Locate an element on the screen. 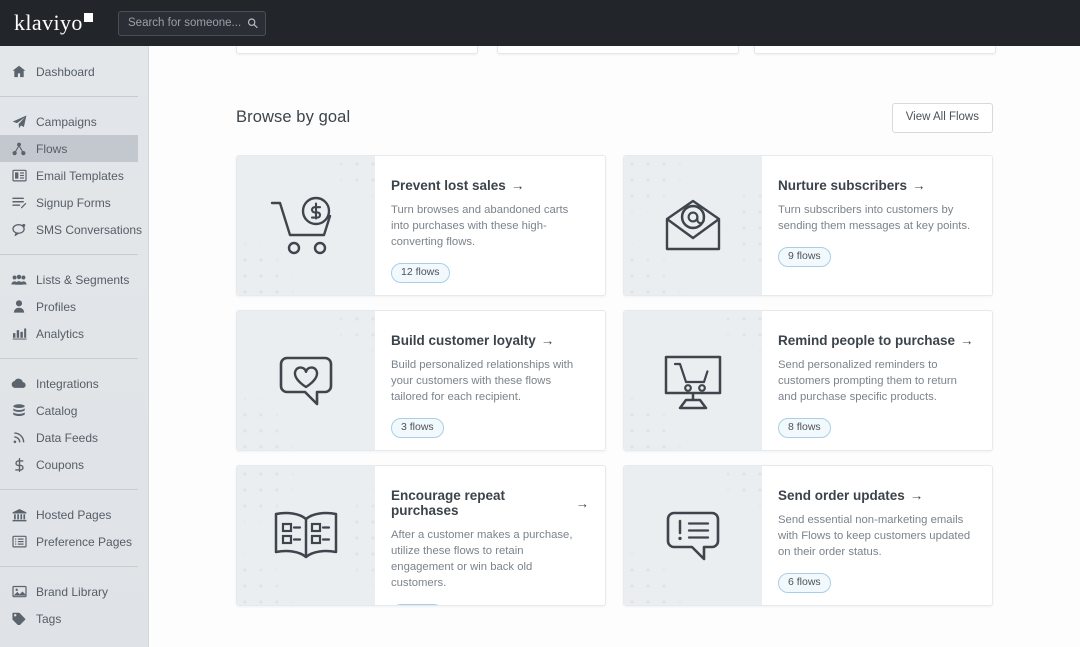 Image resolution: width=1080 pixels, height=647 pixels. sidebar-item-email-templates: Email Templates is located at coordinates (74, 175).